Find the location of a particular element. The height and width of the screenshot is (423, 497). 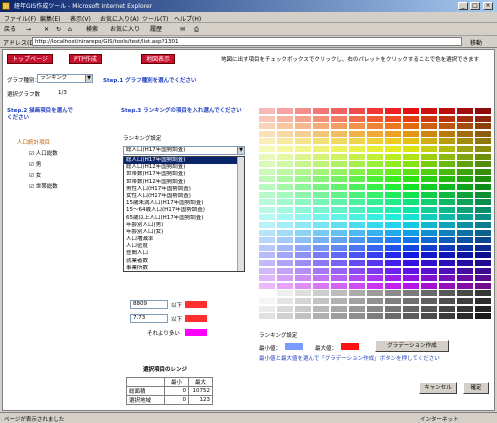

list-item: 年齢別人口(女) is located at coordinates (184, 232).